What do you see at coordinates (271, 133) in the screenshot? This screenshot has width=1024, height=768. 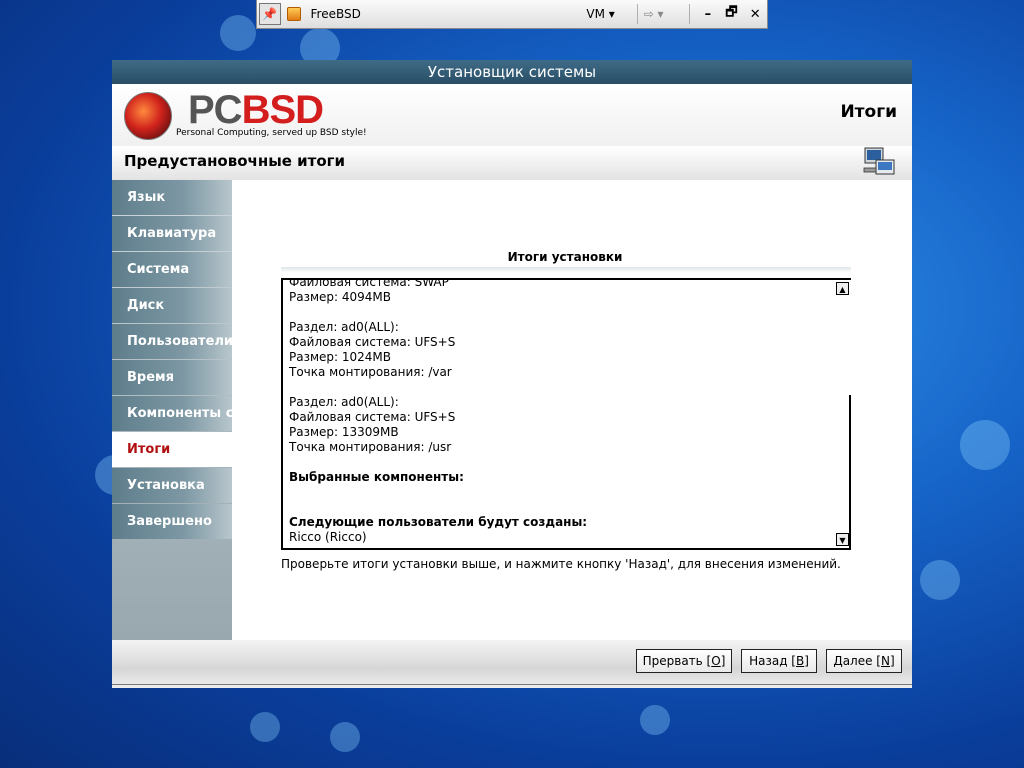 I see `logo-tagline: Personal Computing, served up BSD style!` at bounding box center [271, 133].